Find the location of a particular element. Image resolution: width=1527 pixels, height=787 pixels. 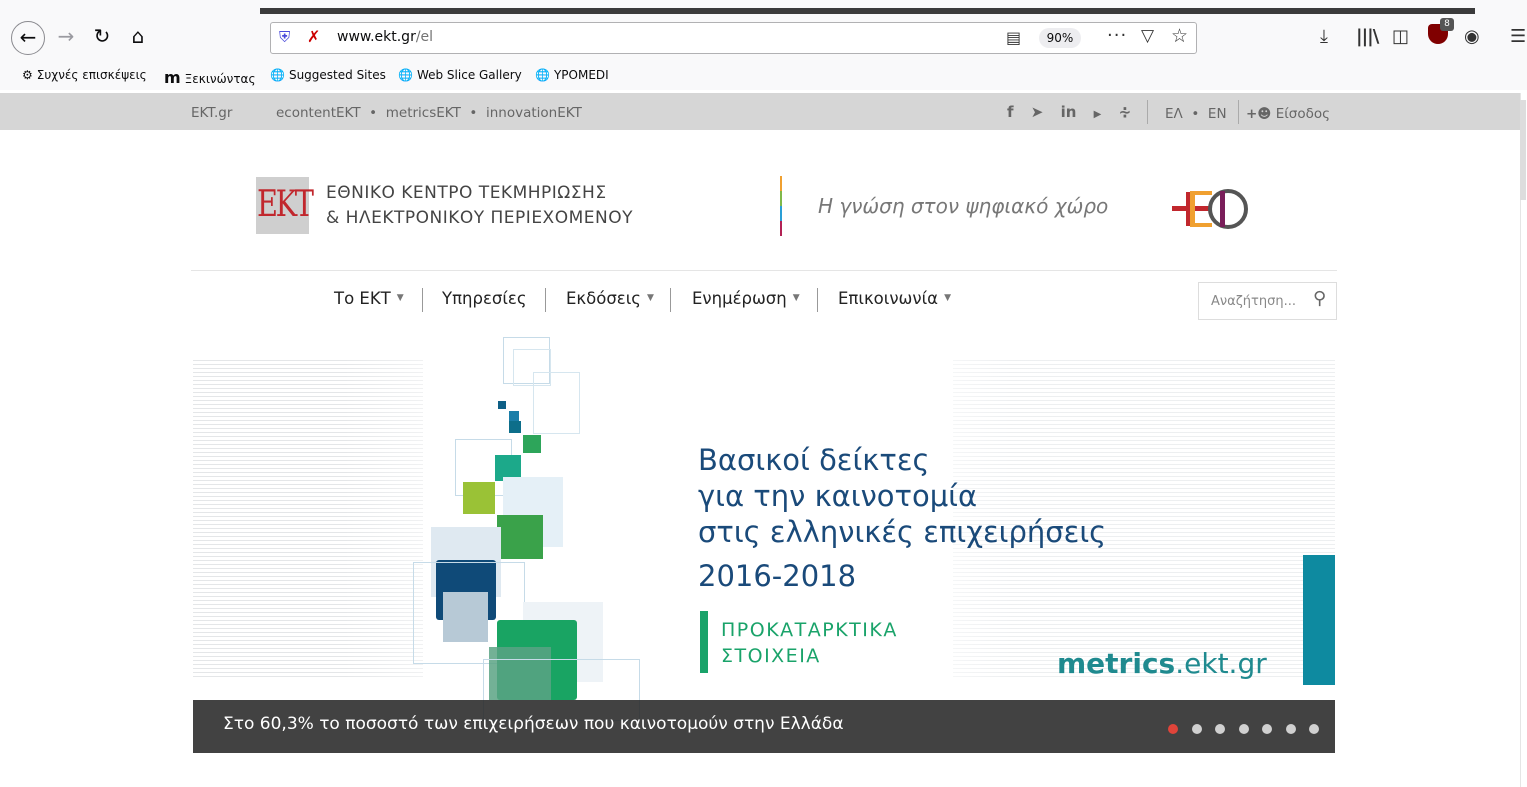

nav-item-news: Ενημέρωση ▼ is located at coordinates (746, 298).